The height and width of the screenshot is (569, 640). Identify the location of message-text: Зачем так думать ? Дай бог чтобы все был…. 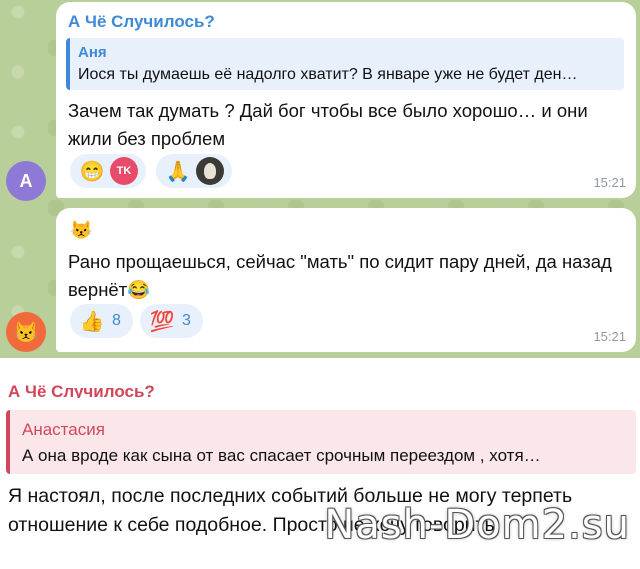
(328, 124).